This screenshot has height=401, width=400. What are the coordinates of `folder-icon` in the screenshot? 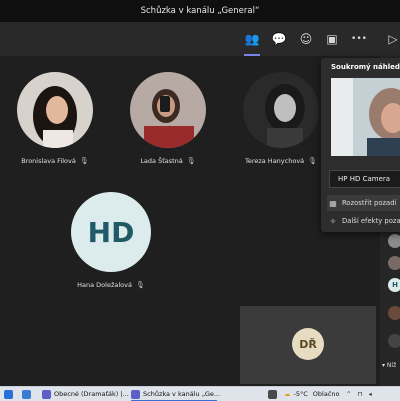 It's located at (8, 394).